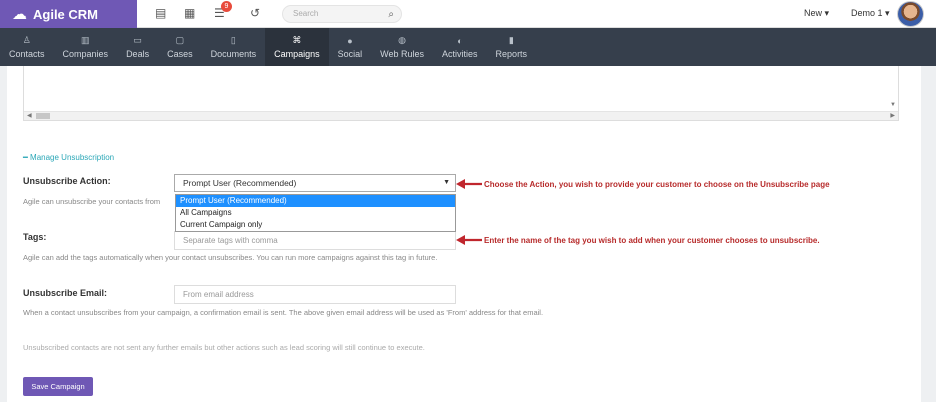 This screenshot has height=402, width=936. I want to click on select-value: Prompt User (Recommended), so click(240, 183).